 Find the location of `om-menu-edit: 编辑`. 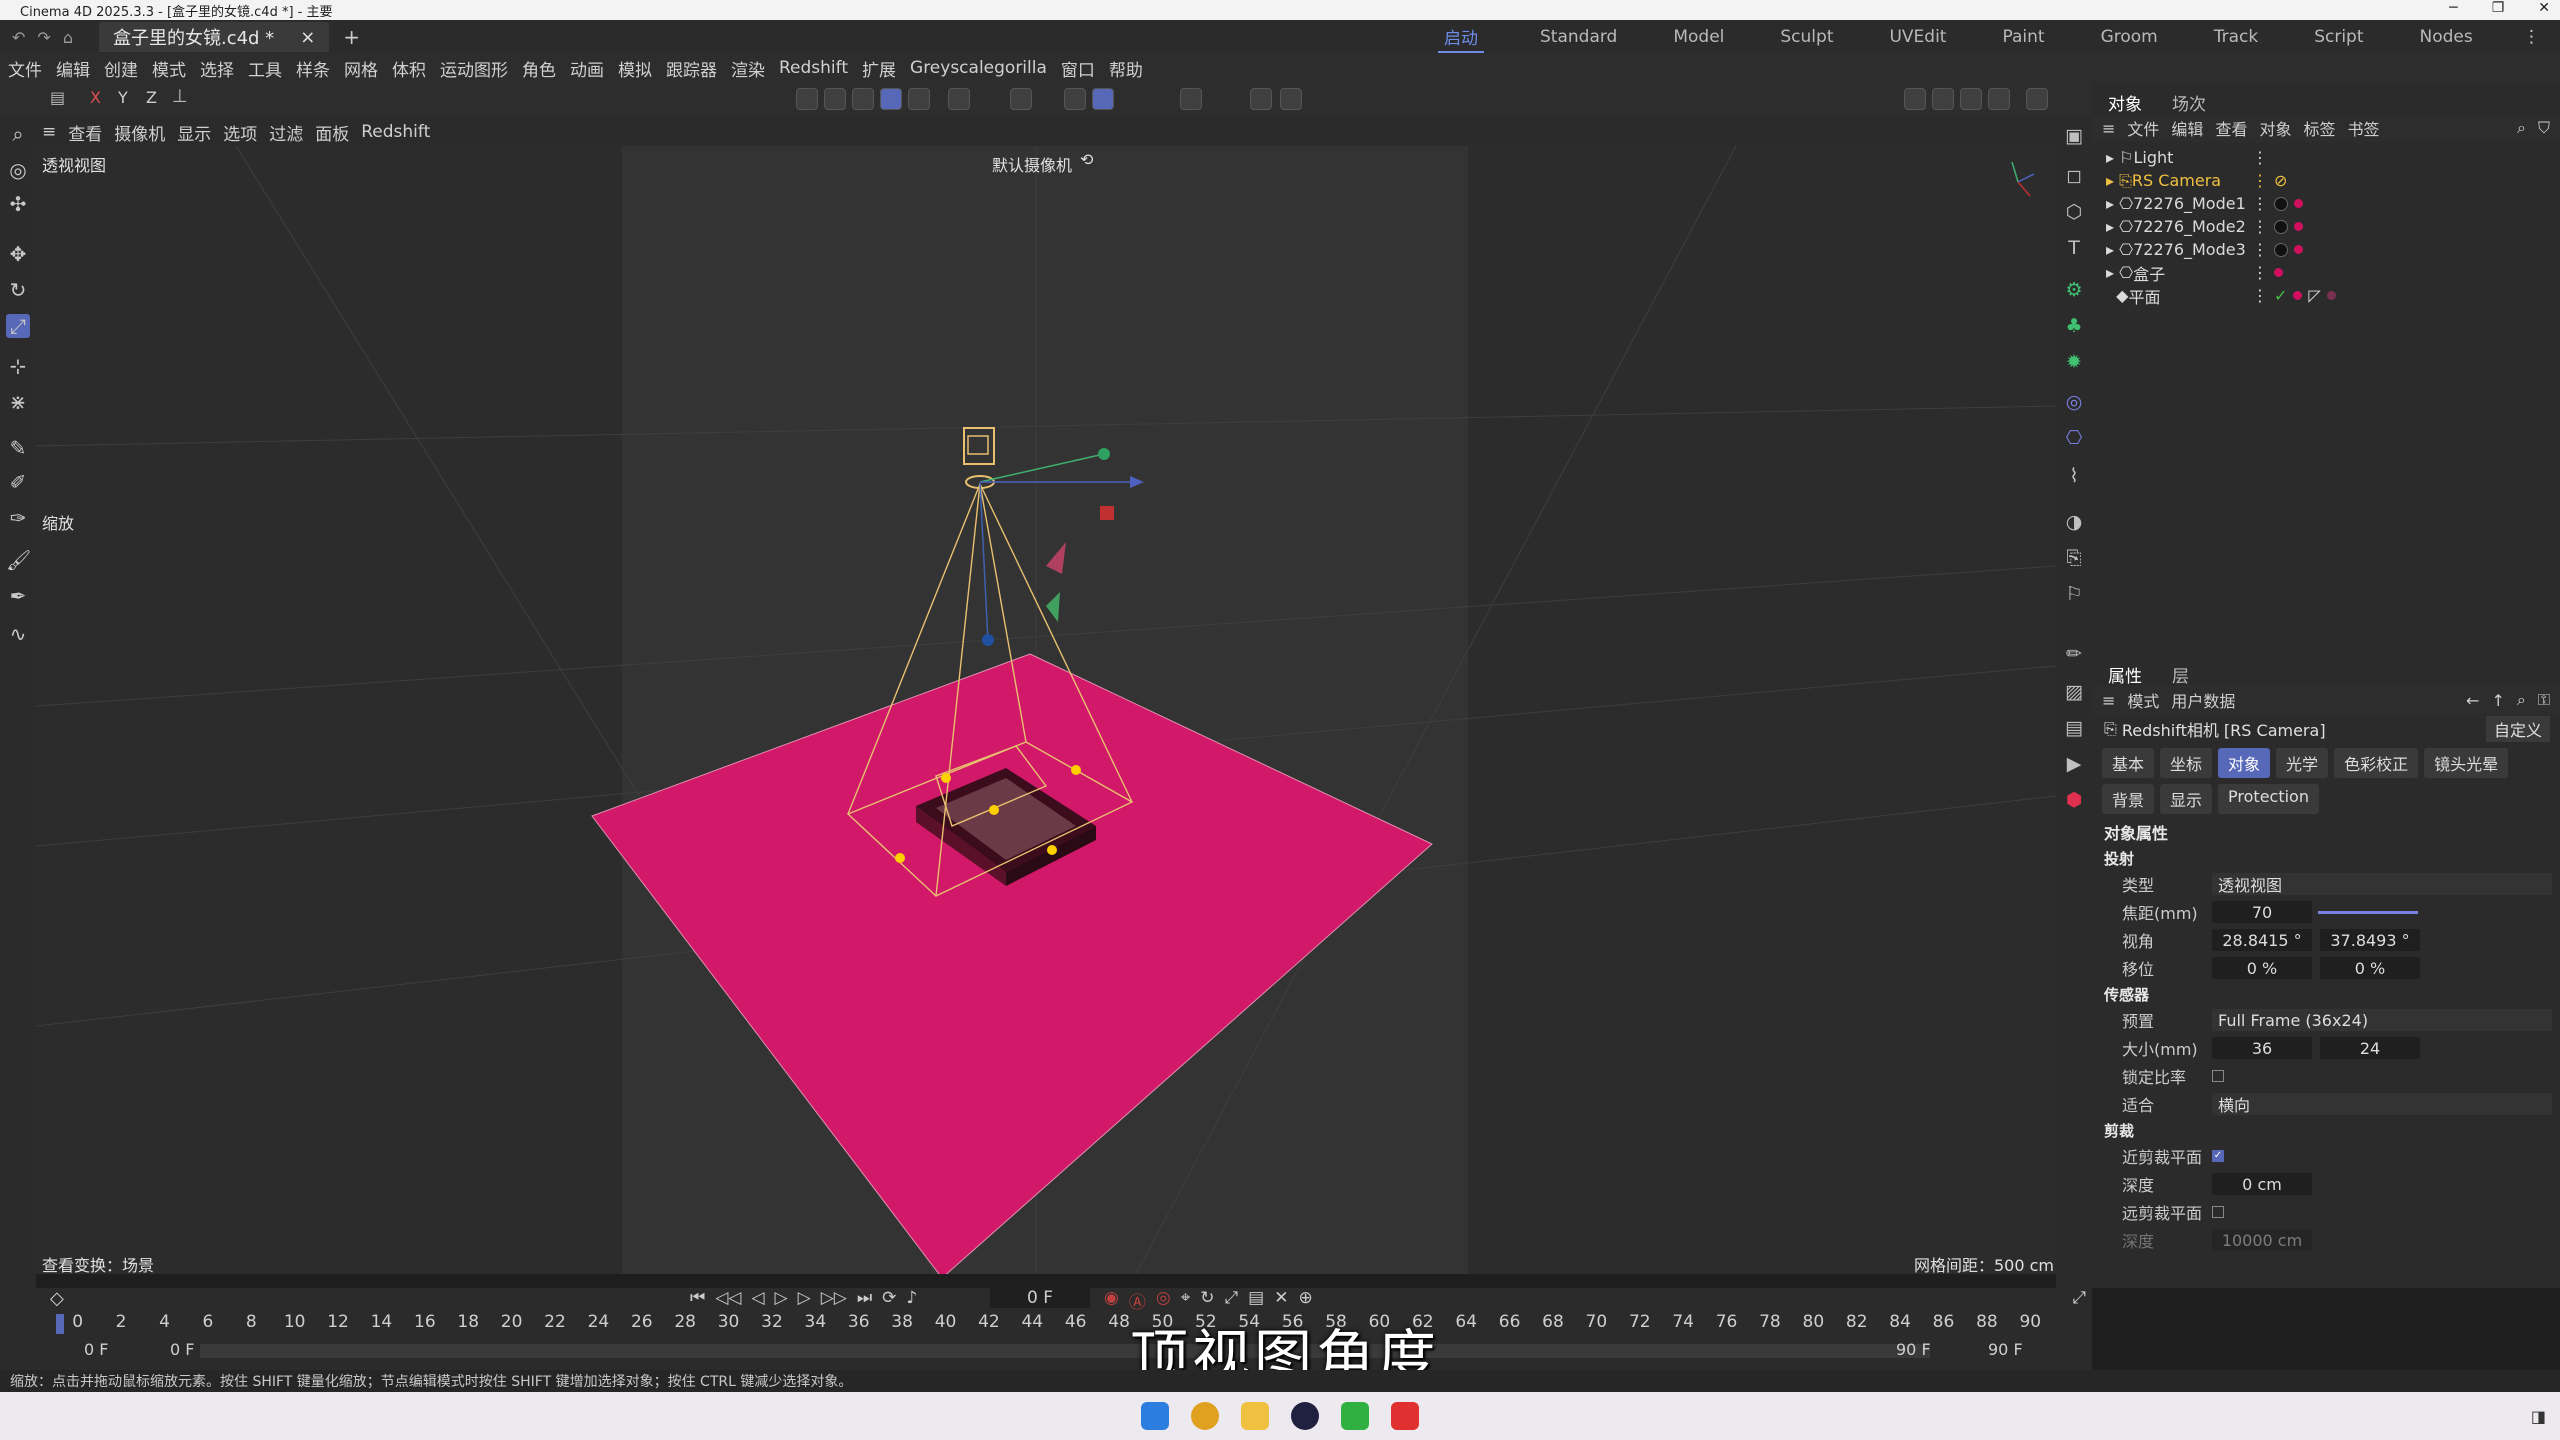

om-menu-edit: 编辑 is located at coordinates (2187, 128).